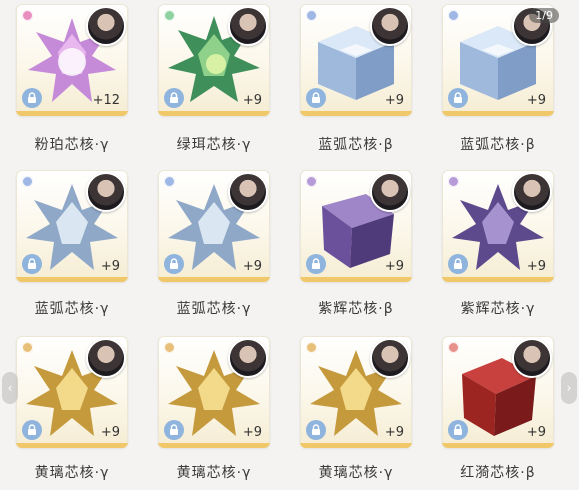  Describe the element at coordinates (72, 145) in the screenshot. I see `item-name: 粉珀芯核·γ` at that location.